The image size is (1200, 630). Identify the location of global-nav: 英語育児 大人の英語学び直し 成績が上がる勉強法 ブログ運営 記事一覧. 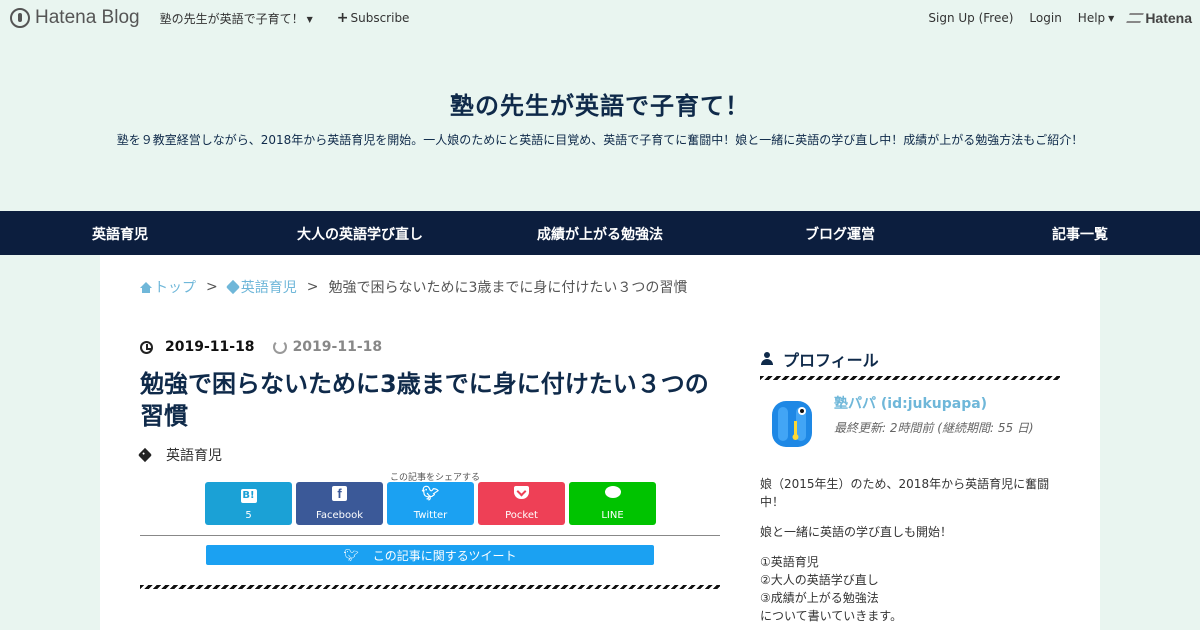
(600, 233).